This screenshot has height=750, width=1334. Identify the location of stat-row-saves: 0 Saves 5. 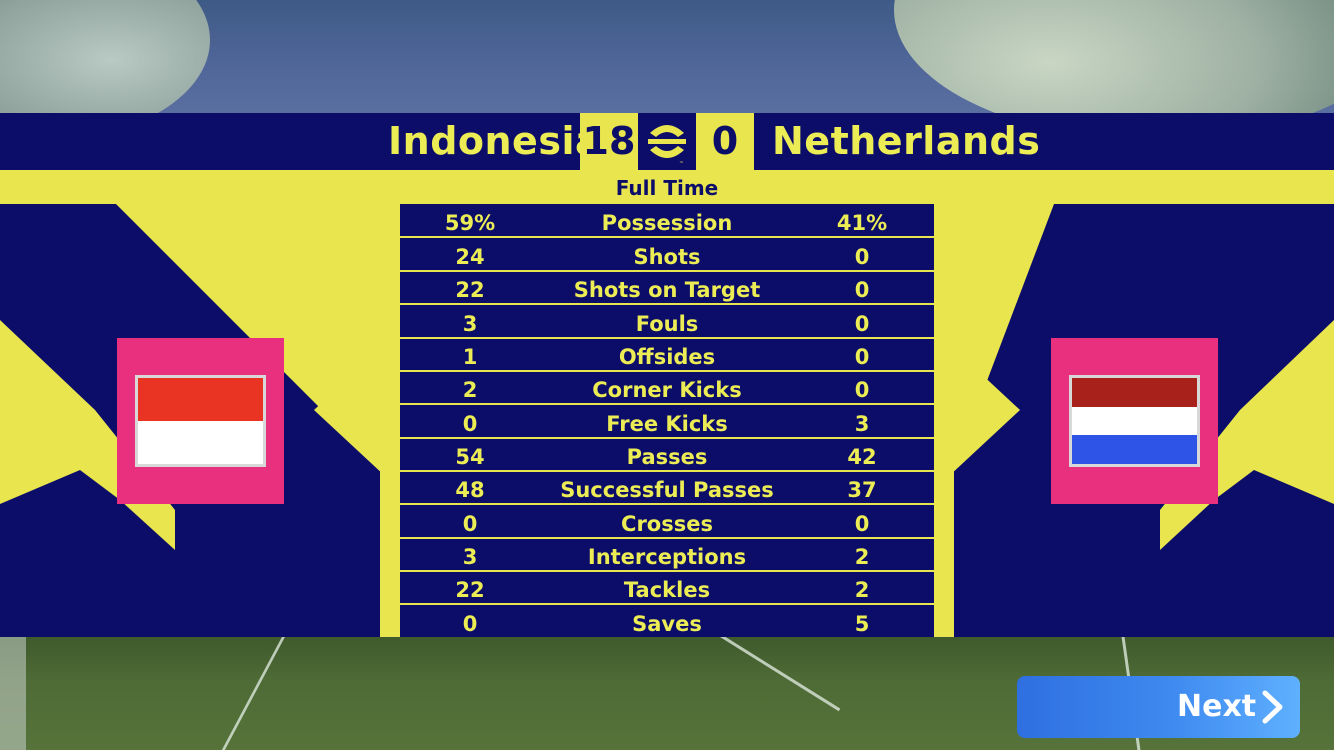
(667, 621).